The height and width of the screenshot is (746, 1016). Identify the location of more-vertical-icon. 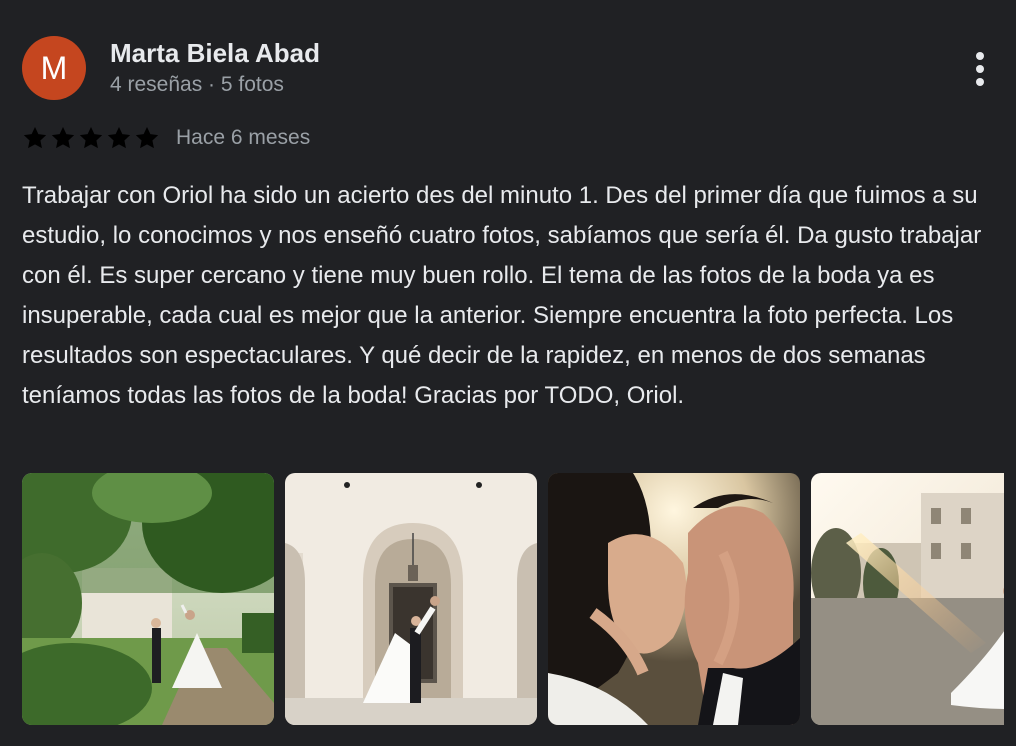
(980, 56).